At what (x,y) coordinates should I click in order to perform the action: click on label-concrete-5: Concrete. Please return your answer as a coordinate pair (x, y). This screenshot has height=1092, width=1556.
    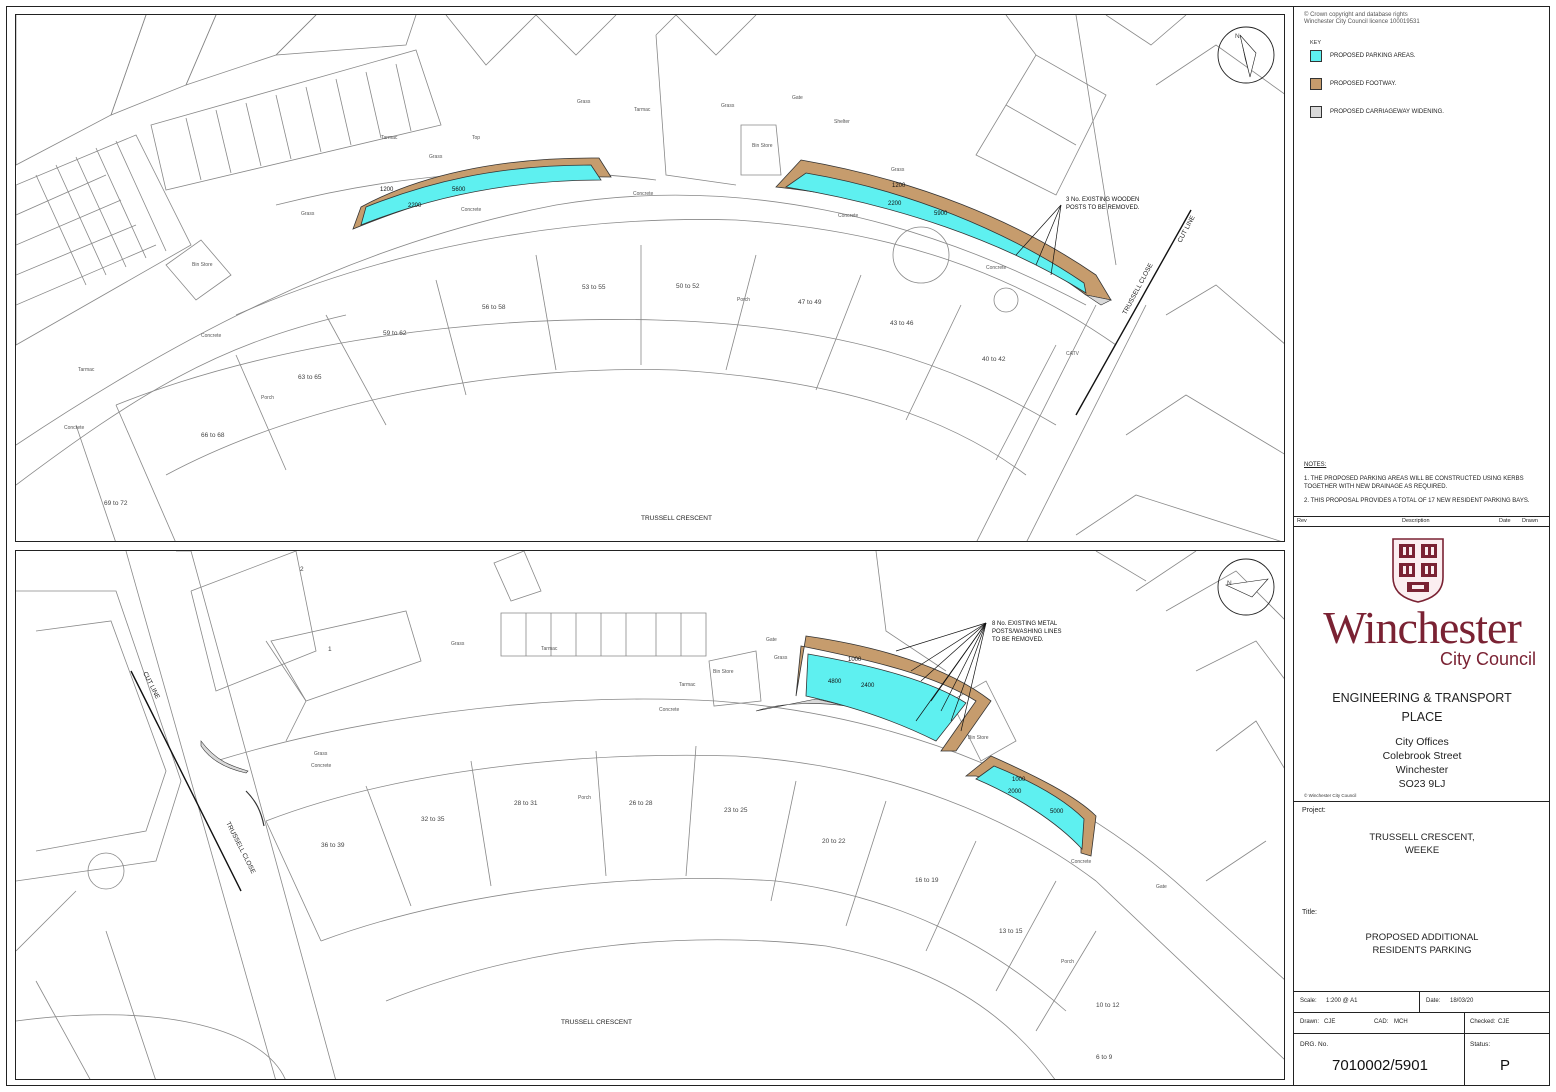
    Looking at the image, I should click on (74, 428).